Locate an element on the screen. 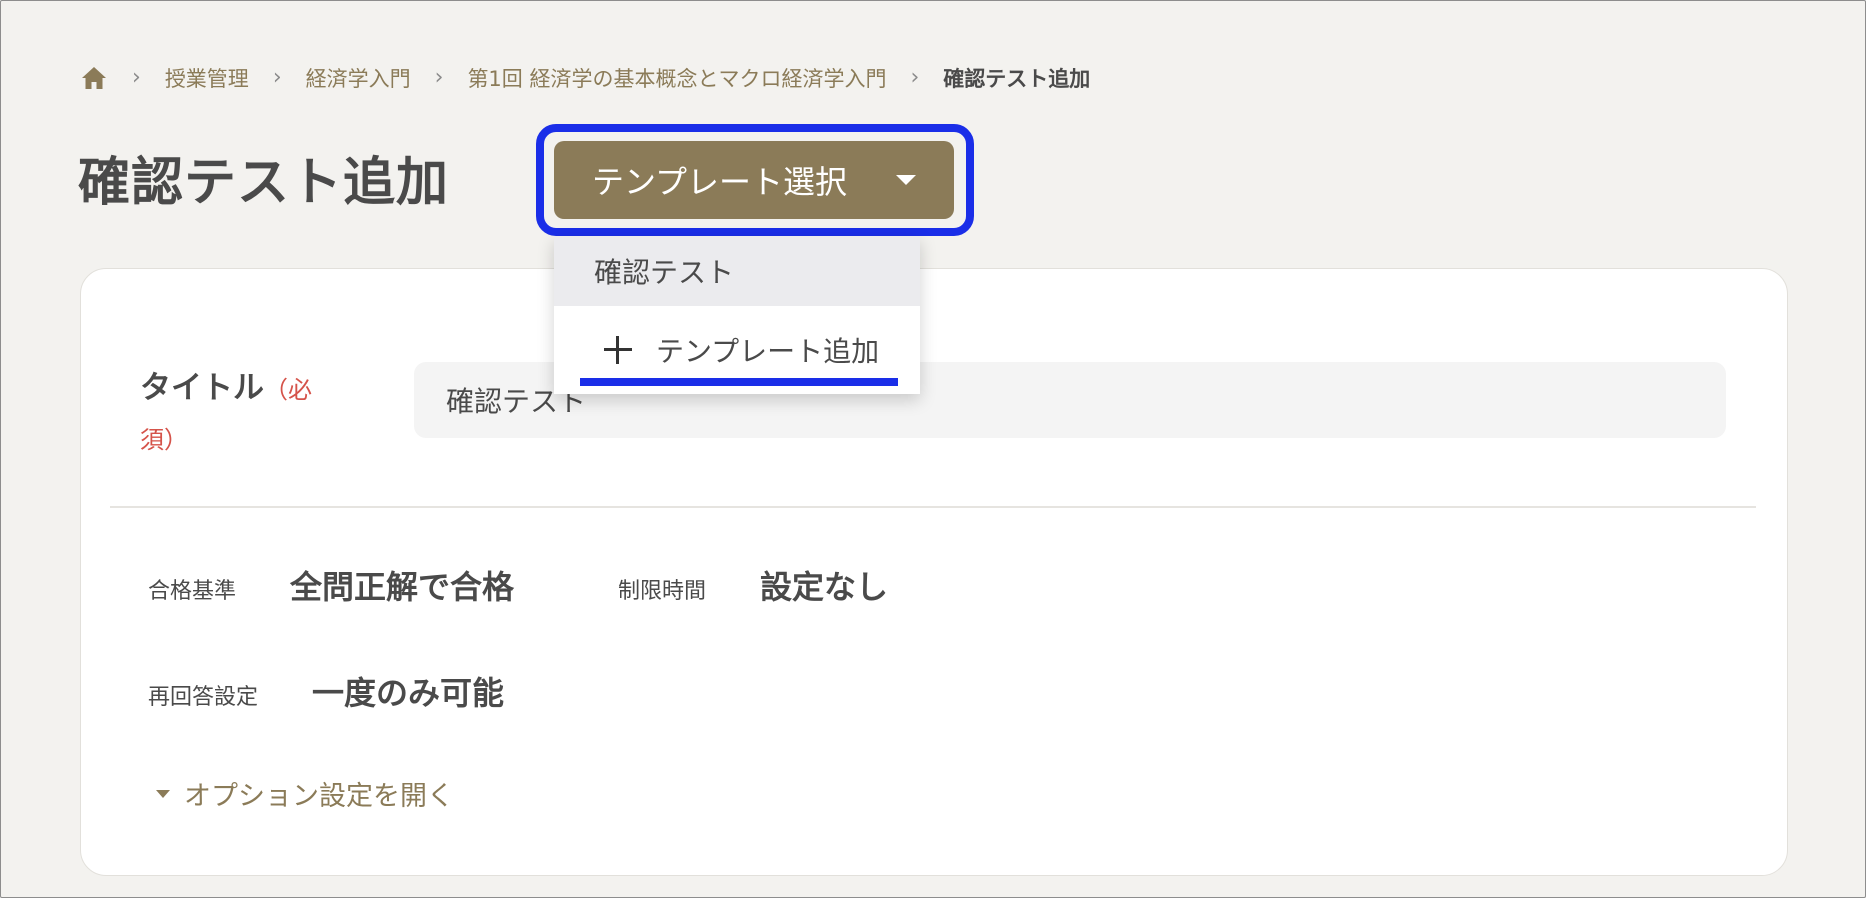  caret-down-icon is located at coordinates (163, 793).